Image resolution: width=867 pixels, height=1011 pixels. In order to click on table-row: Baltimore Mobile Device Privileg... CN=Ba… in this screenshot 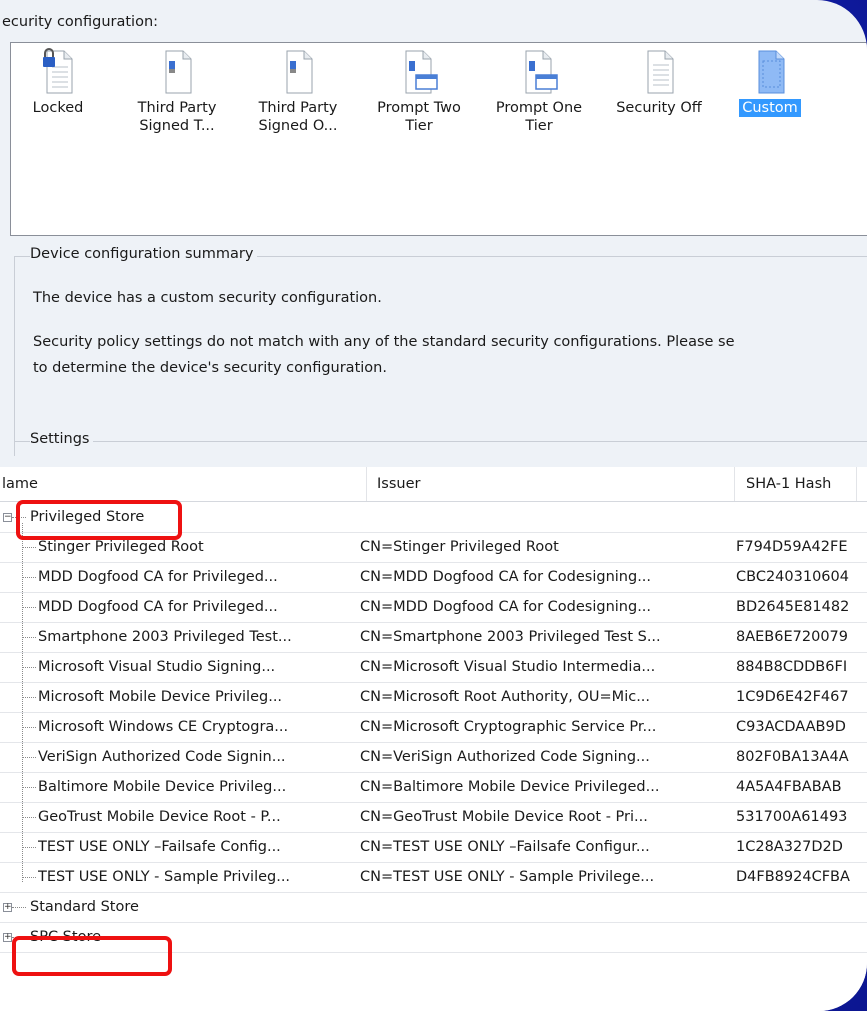, I will do `click(433, 788)`.